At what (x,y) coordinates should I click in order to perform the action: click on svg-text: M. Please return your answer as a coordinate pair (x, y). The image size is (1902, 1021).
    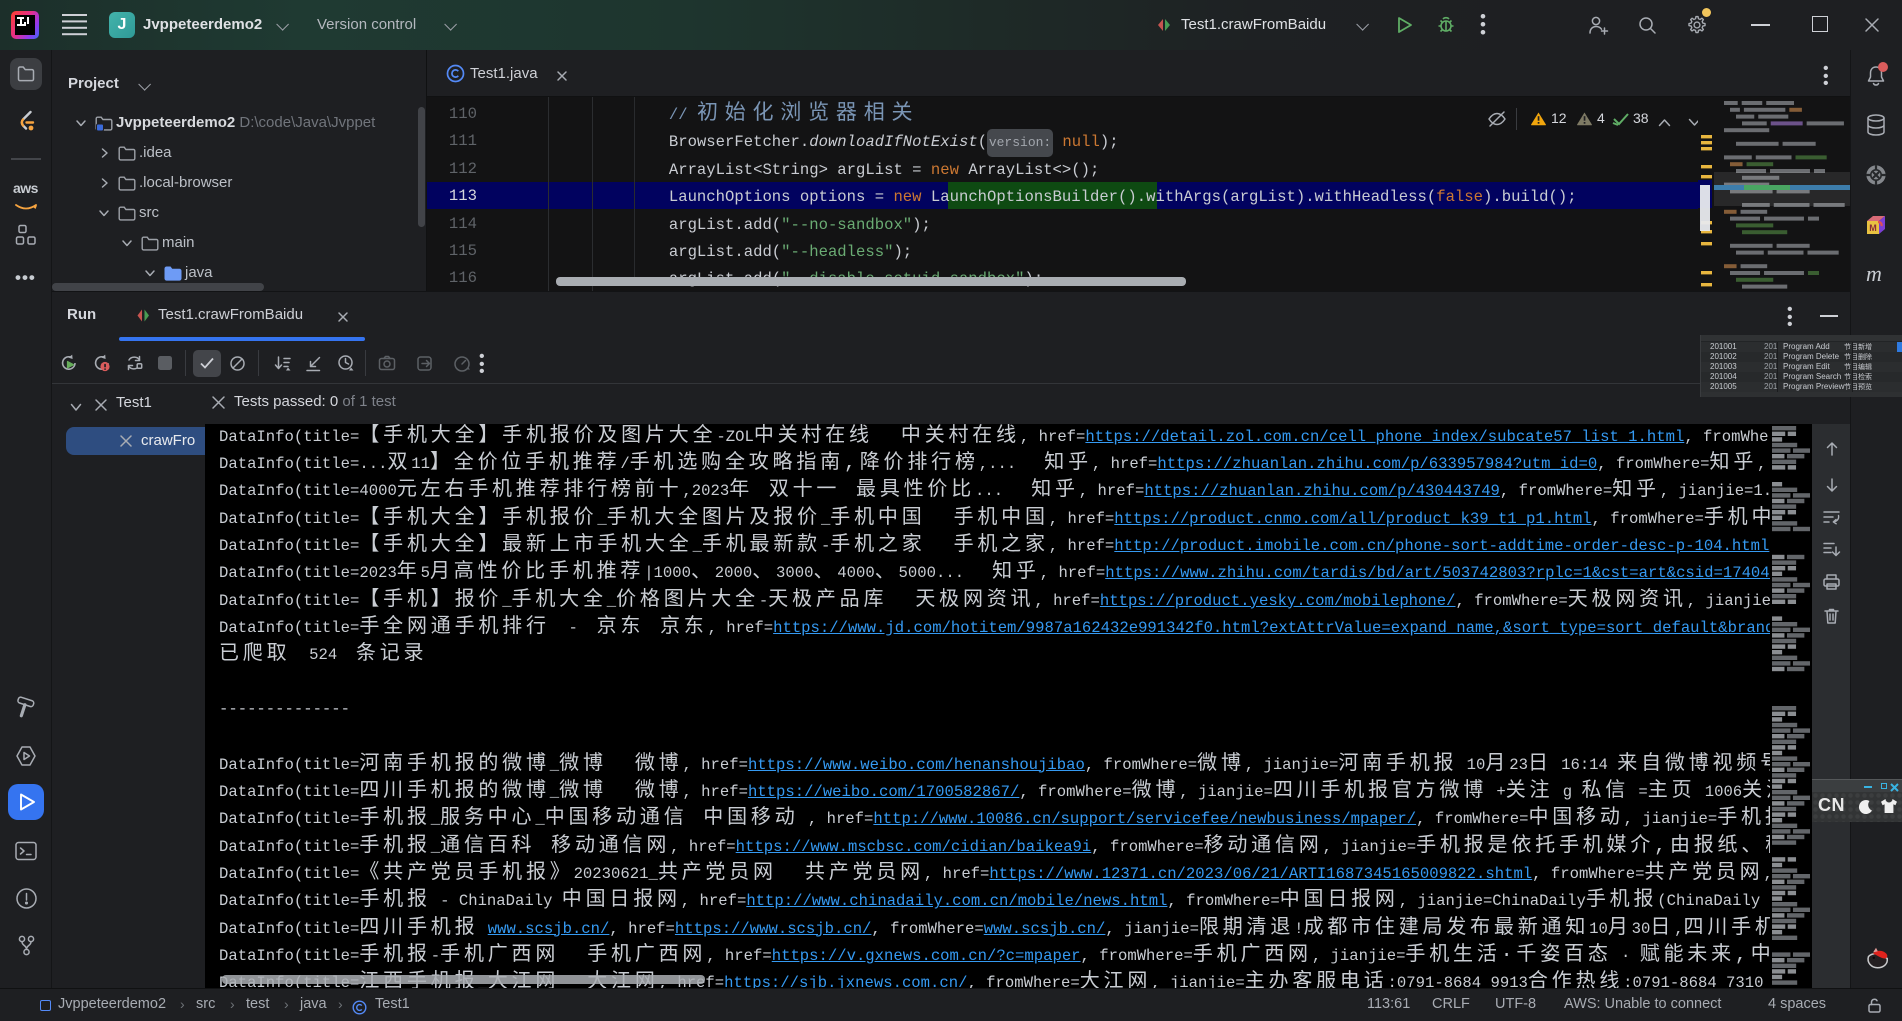
    Looking at the image, I should click on (1873, 228).